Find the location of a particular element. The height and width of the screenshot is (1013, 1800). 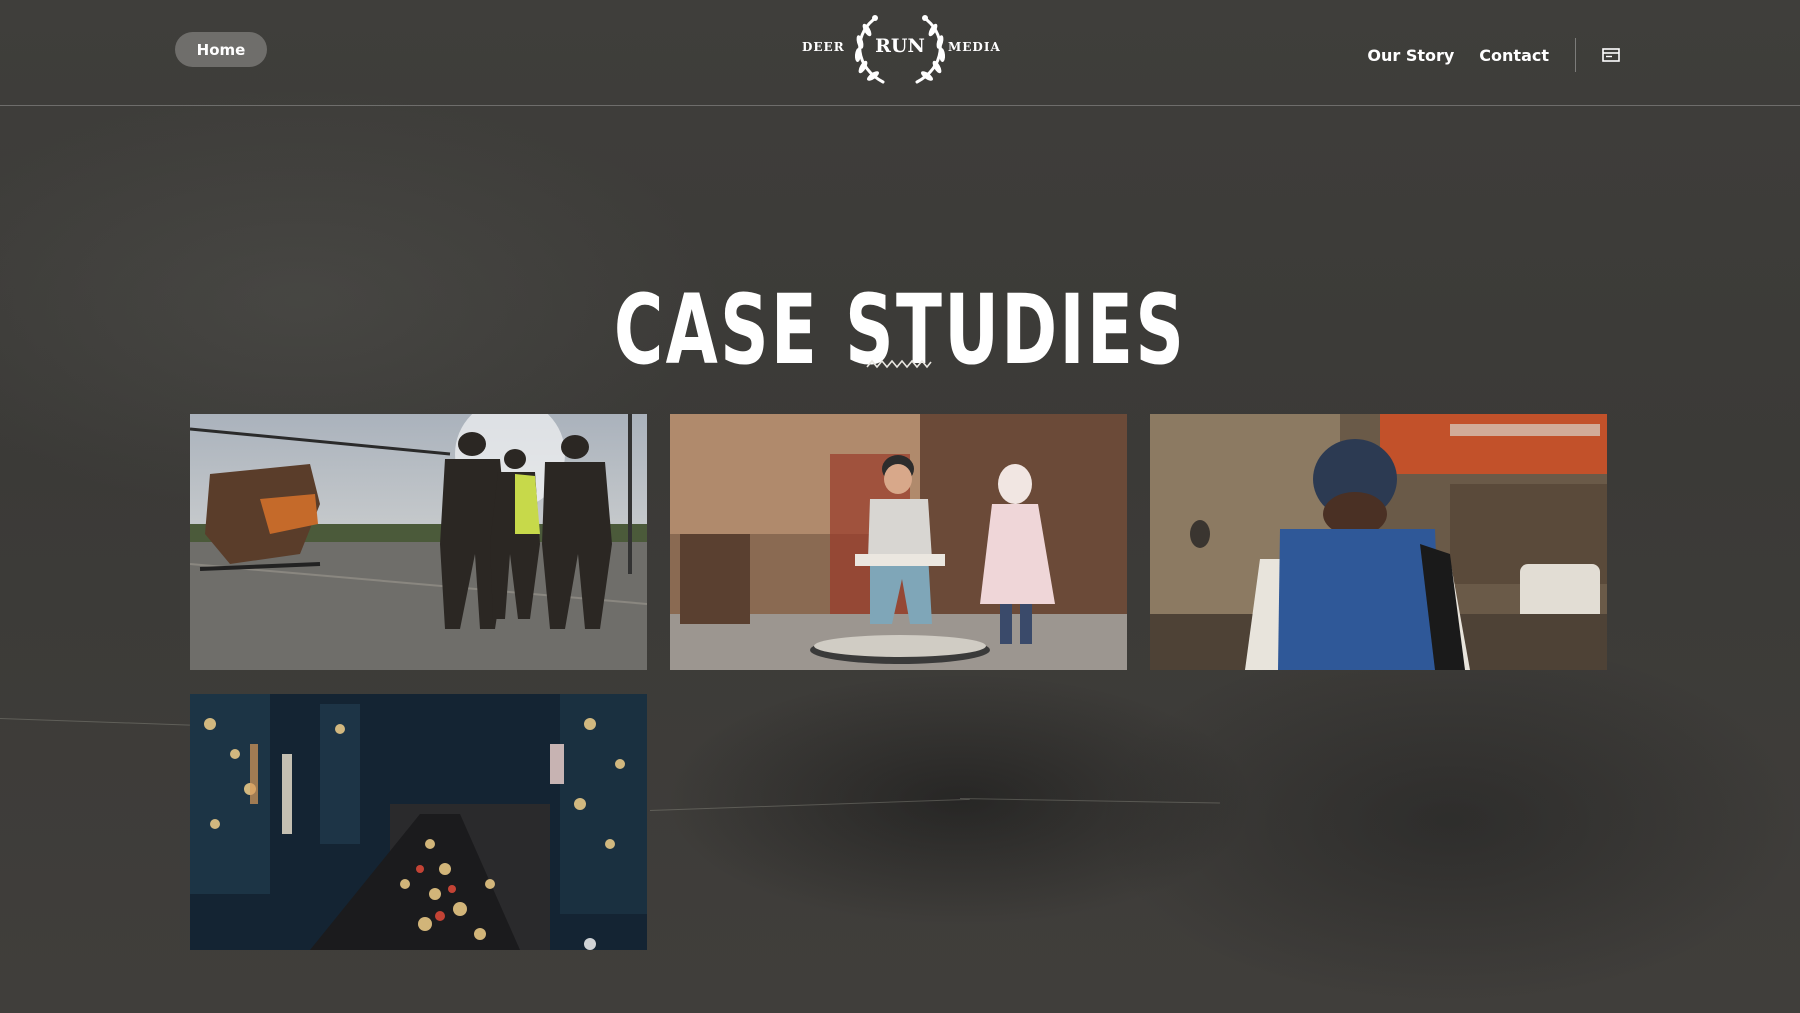

nav-contact: Contact is located at coordinates (1514, 55).